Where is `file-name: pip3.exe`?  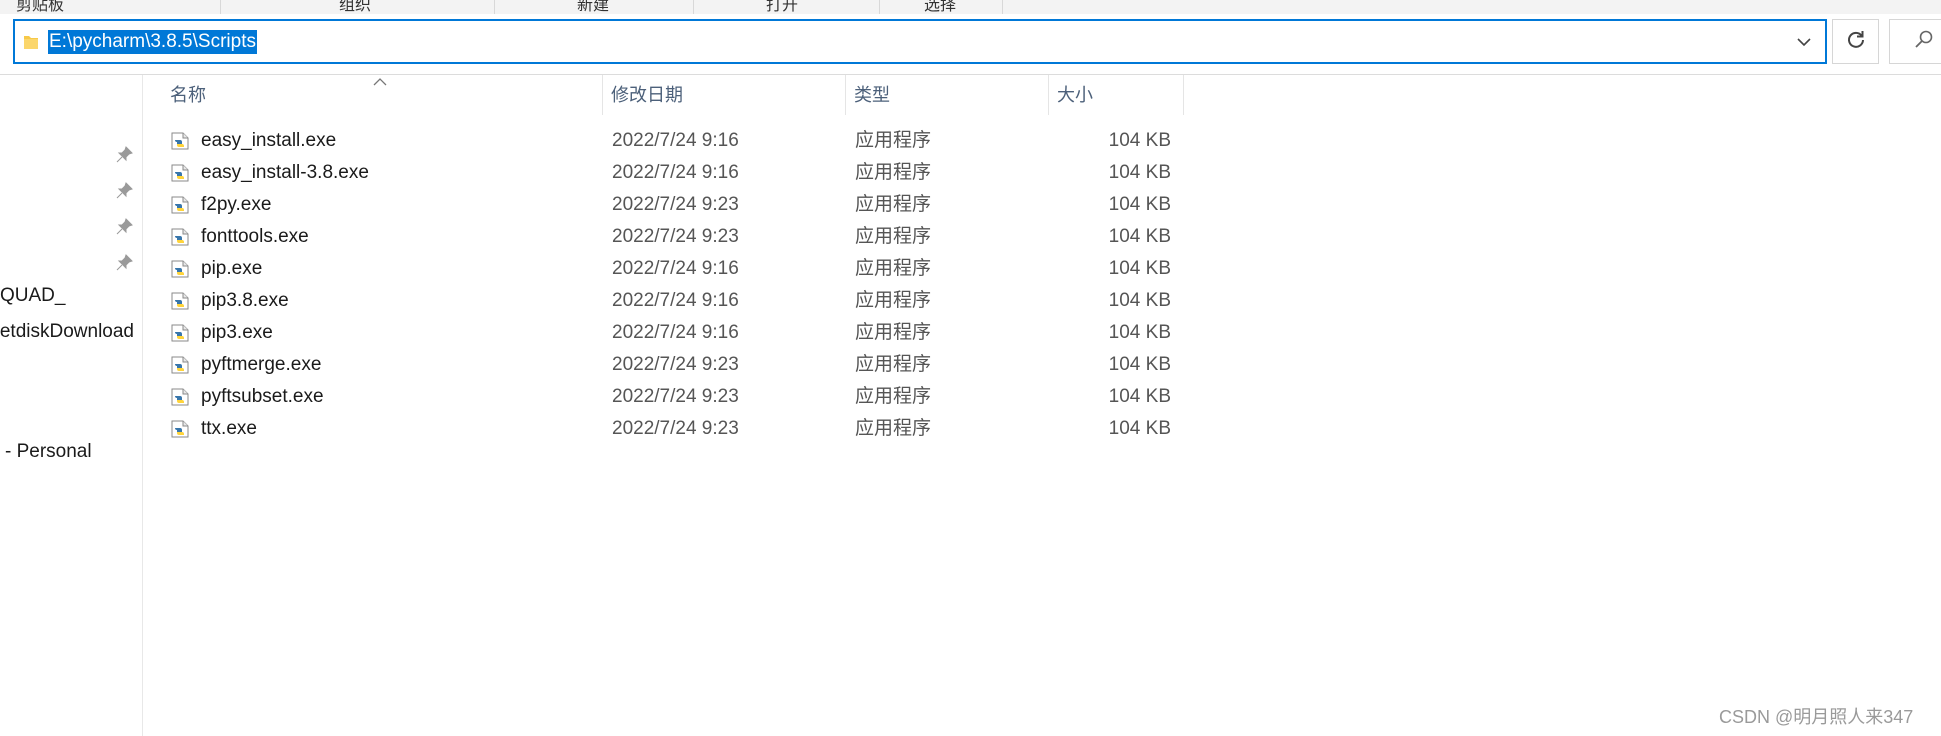 file-name: pip3.exe is located at coordinates (237, 332).